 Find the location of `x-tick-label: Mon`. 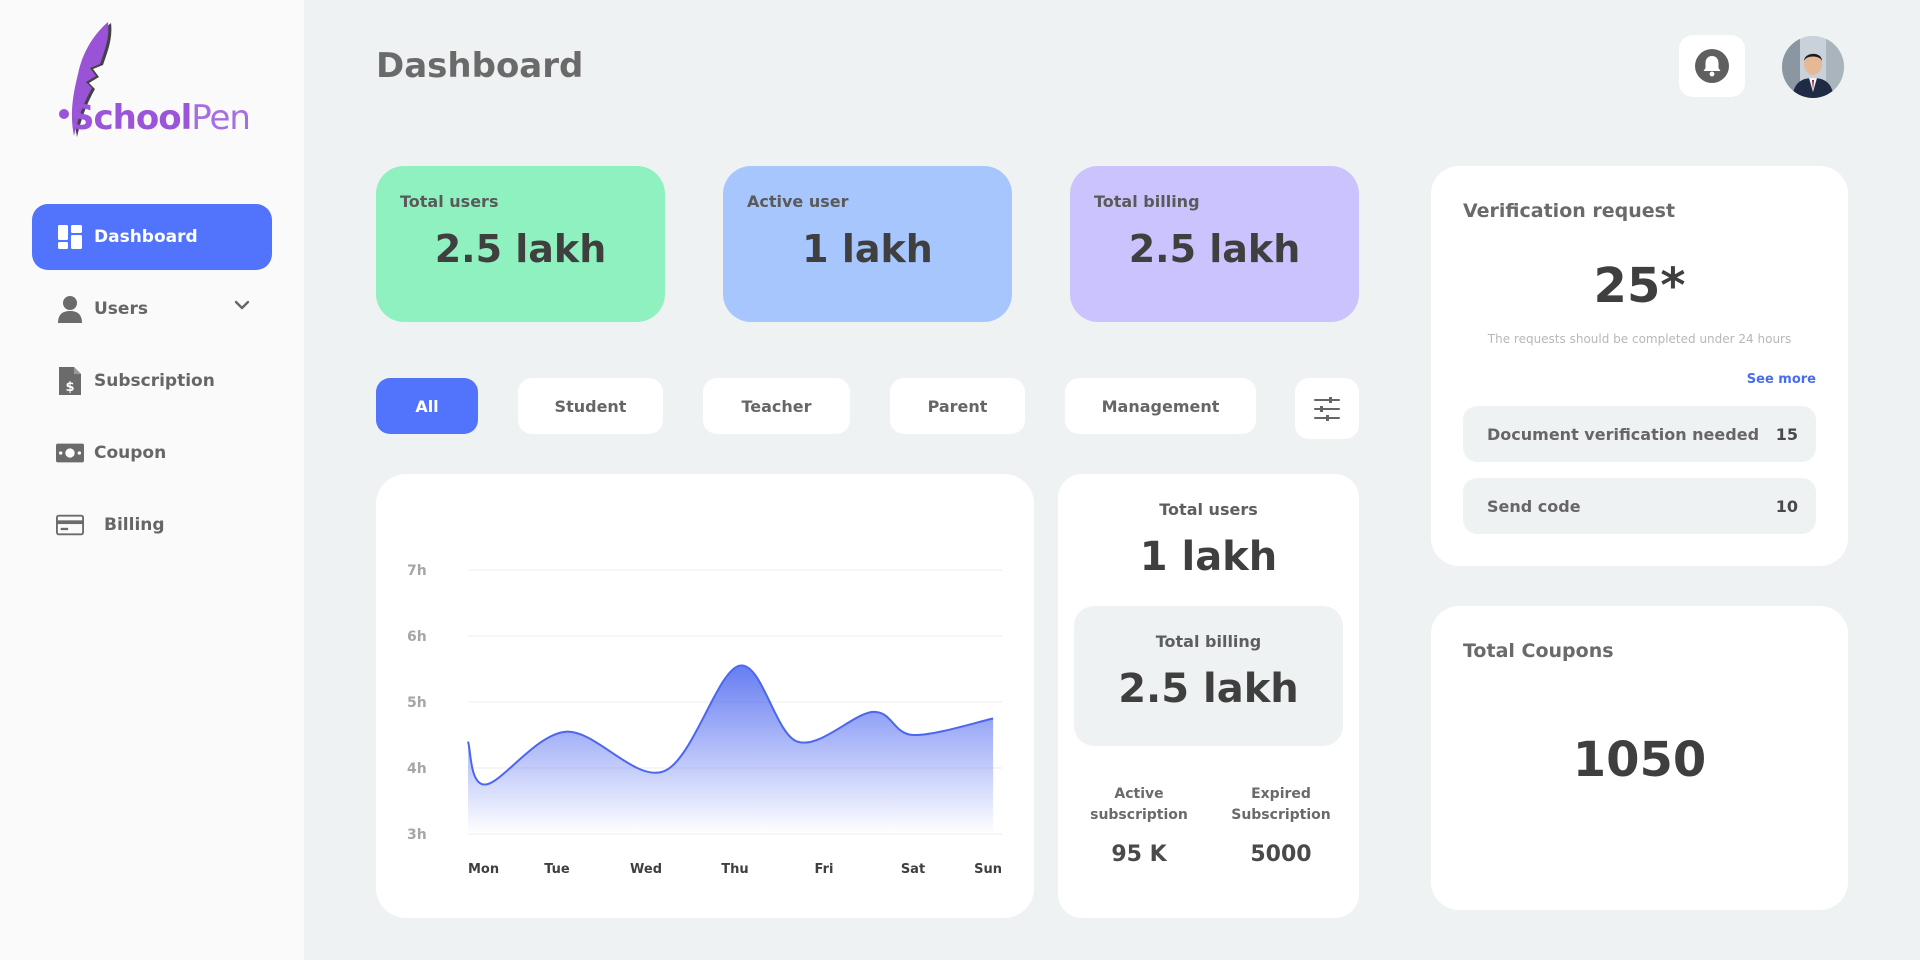

x-tick-label: Mon is located at coordinates (483, 869).